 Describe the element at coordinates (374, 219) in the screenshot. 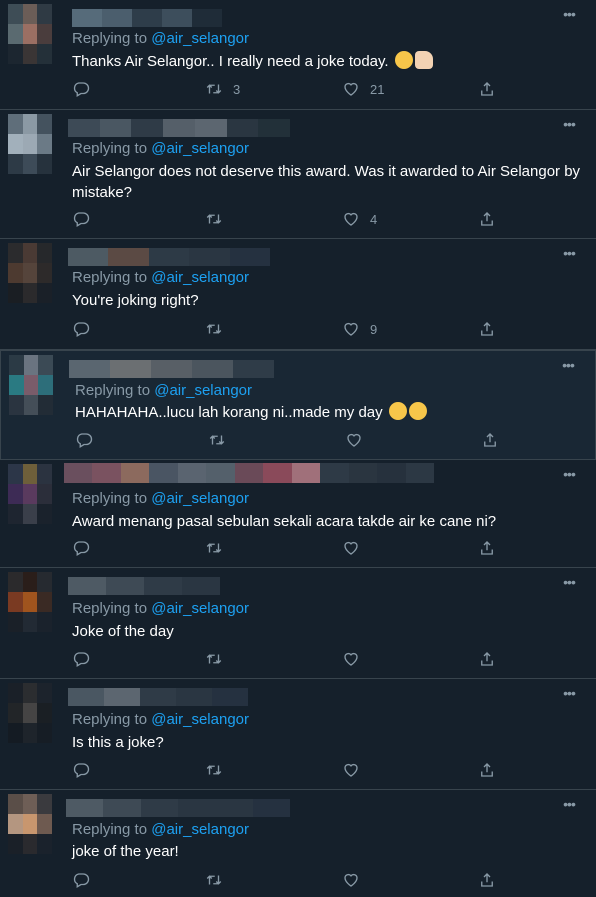

I see `like-count: 4` at that location.